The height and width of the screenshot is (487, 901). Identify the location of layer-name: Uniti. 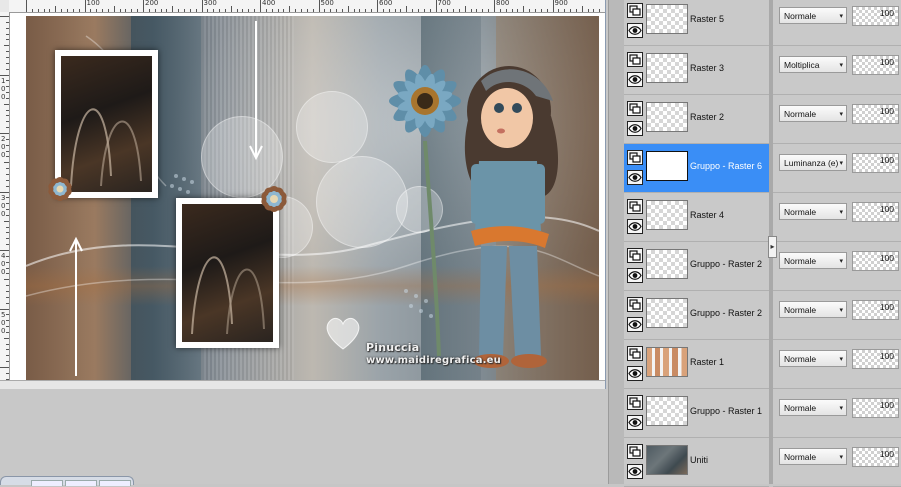
(699, 460).